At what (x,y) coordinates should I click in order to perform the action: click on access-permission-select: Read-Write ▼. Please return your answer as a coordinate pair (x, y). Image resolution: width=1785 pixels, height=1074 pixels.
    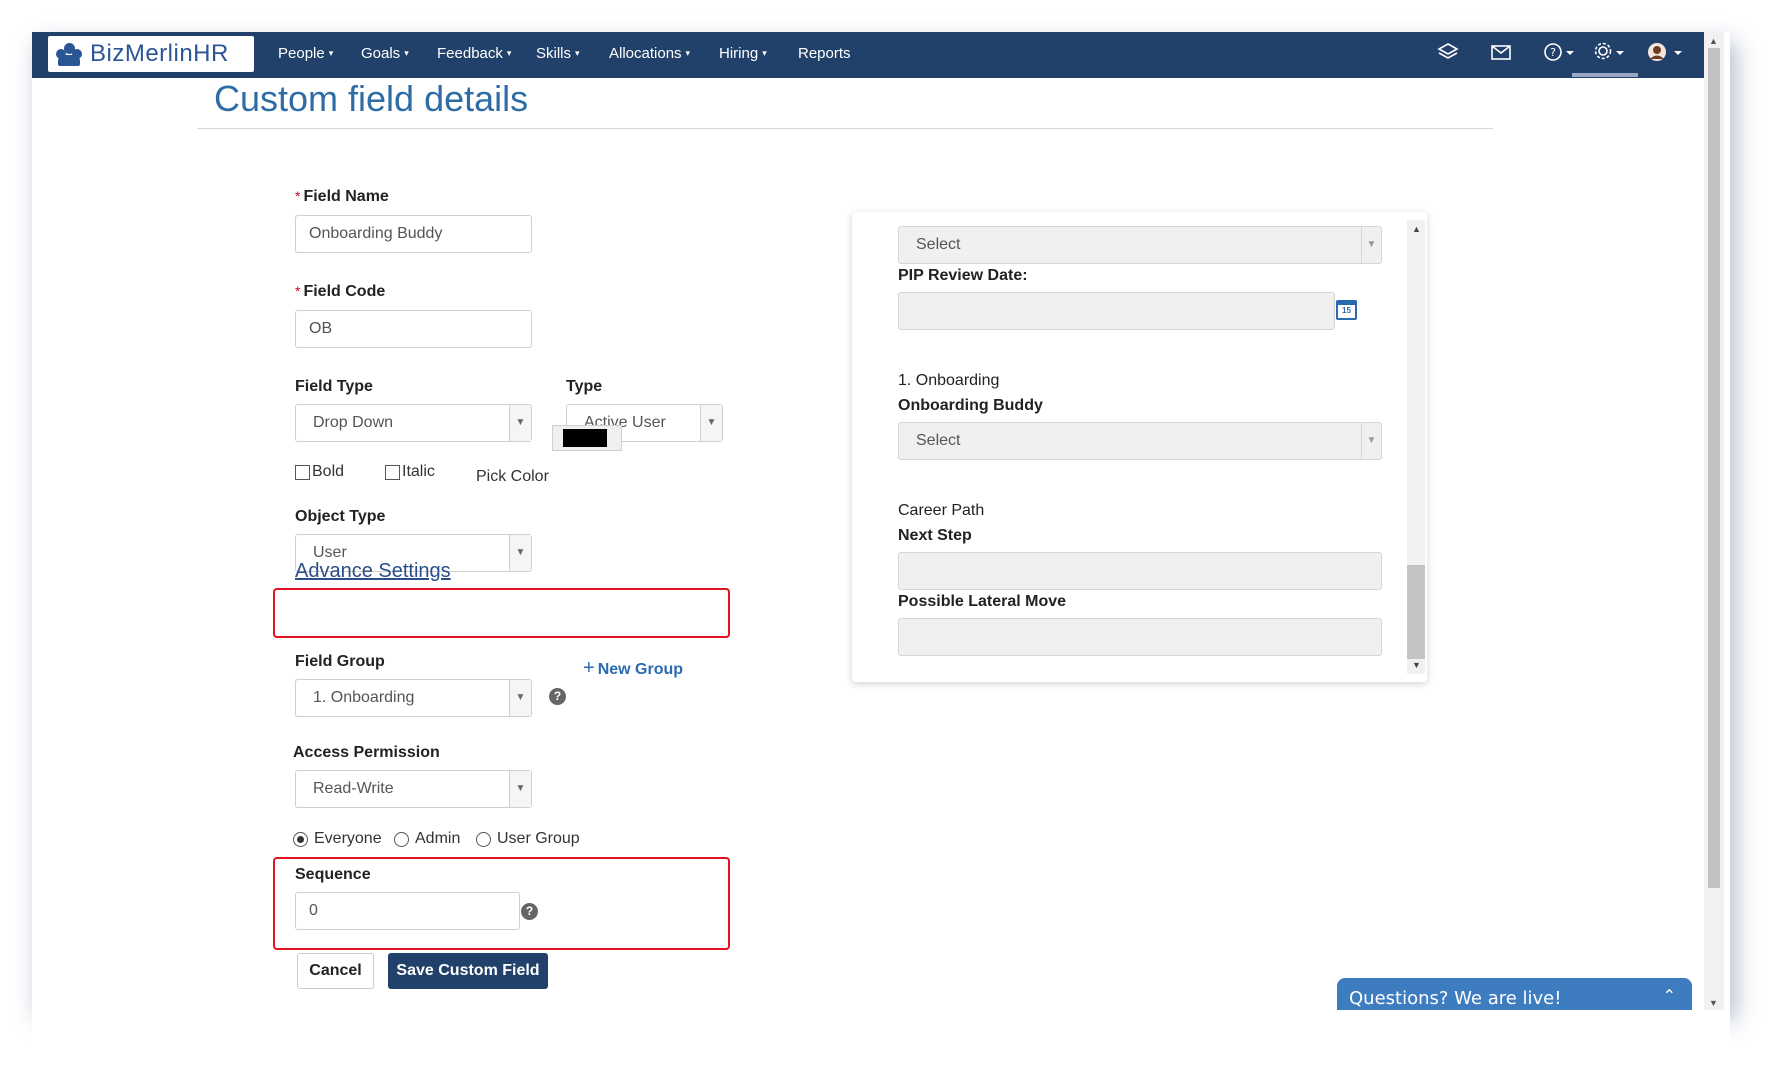
    Looking at the image, I should click on (413, 789).